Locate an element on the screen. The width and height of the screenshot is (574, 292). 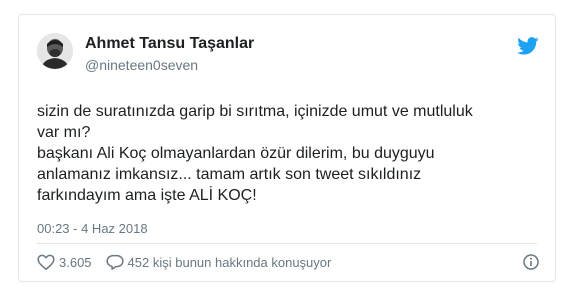
like-button: 3.605 is located at coordinates (64, 262).